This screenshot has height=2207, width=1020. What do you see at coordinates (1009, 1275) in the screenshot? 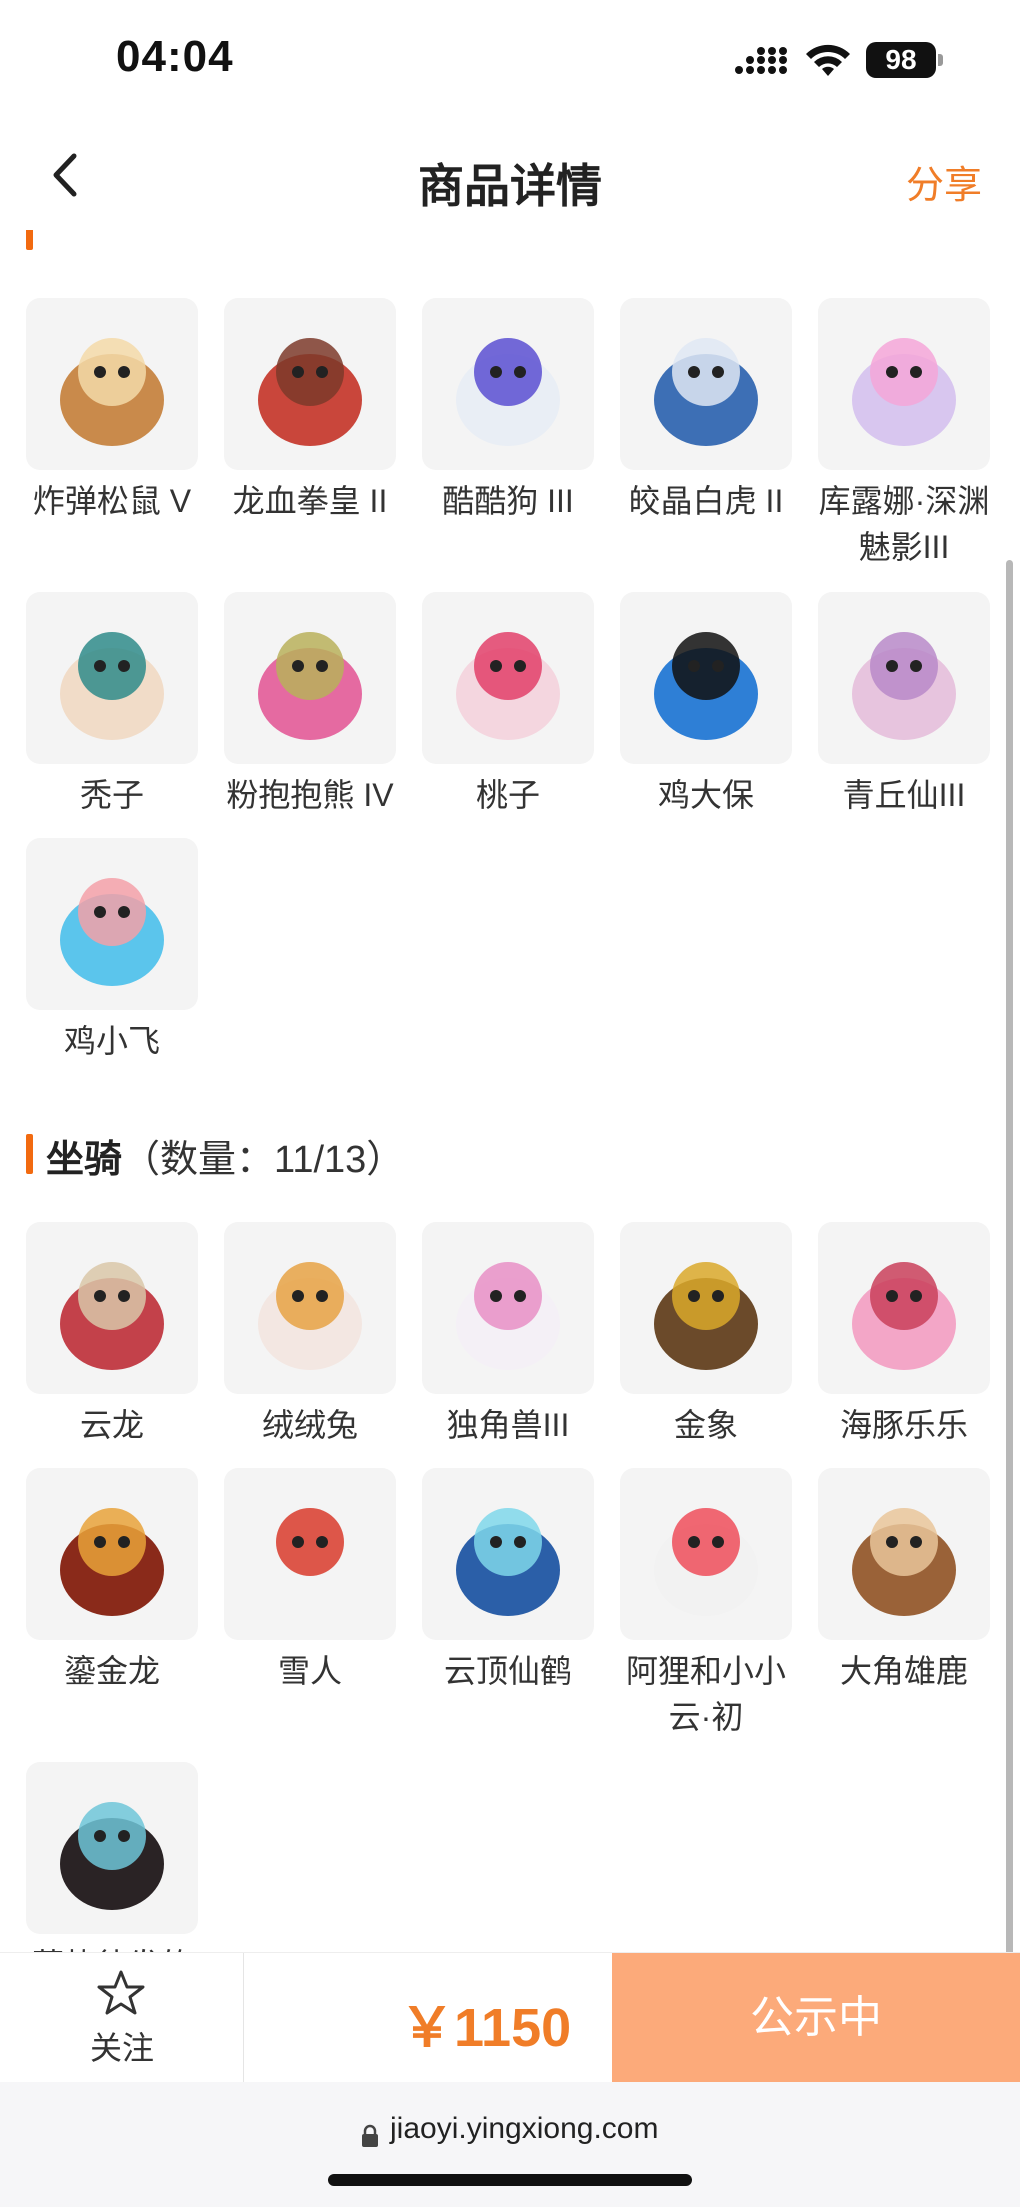
I see `scrollbar` at bounding box center [1009, 1275].